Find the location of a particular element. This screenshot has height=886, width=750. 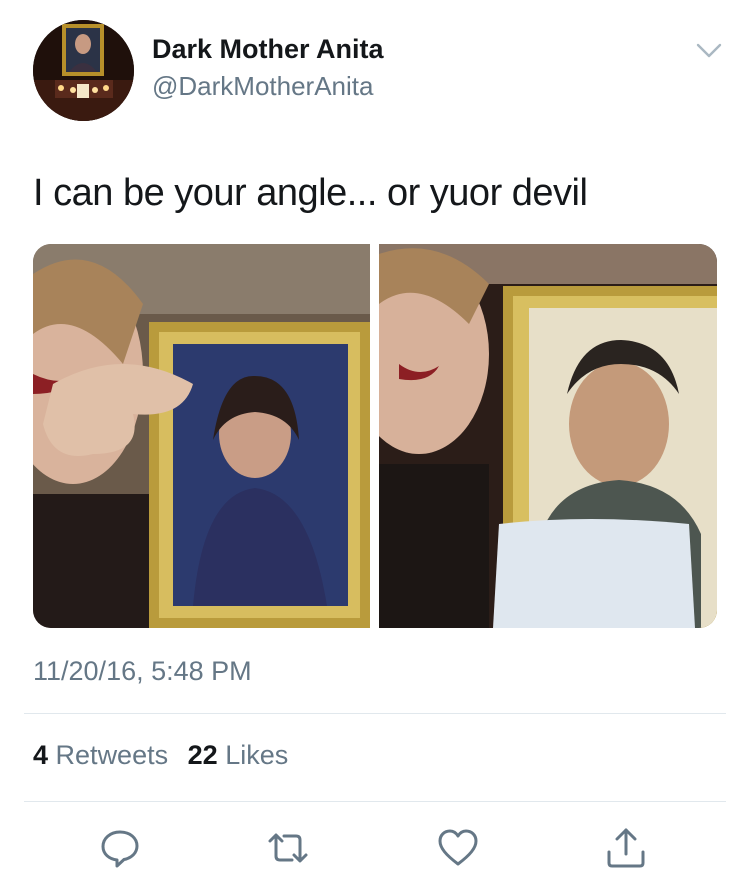

likes-label: Likes is located at coordinates (257, 755).